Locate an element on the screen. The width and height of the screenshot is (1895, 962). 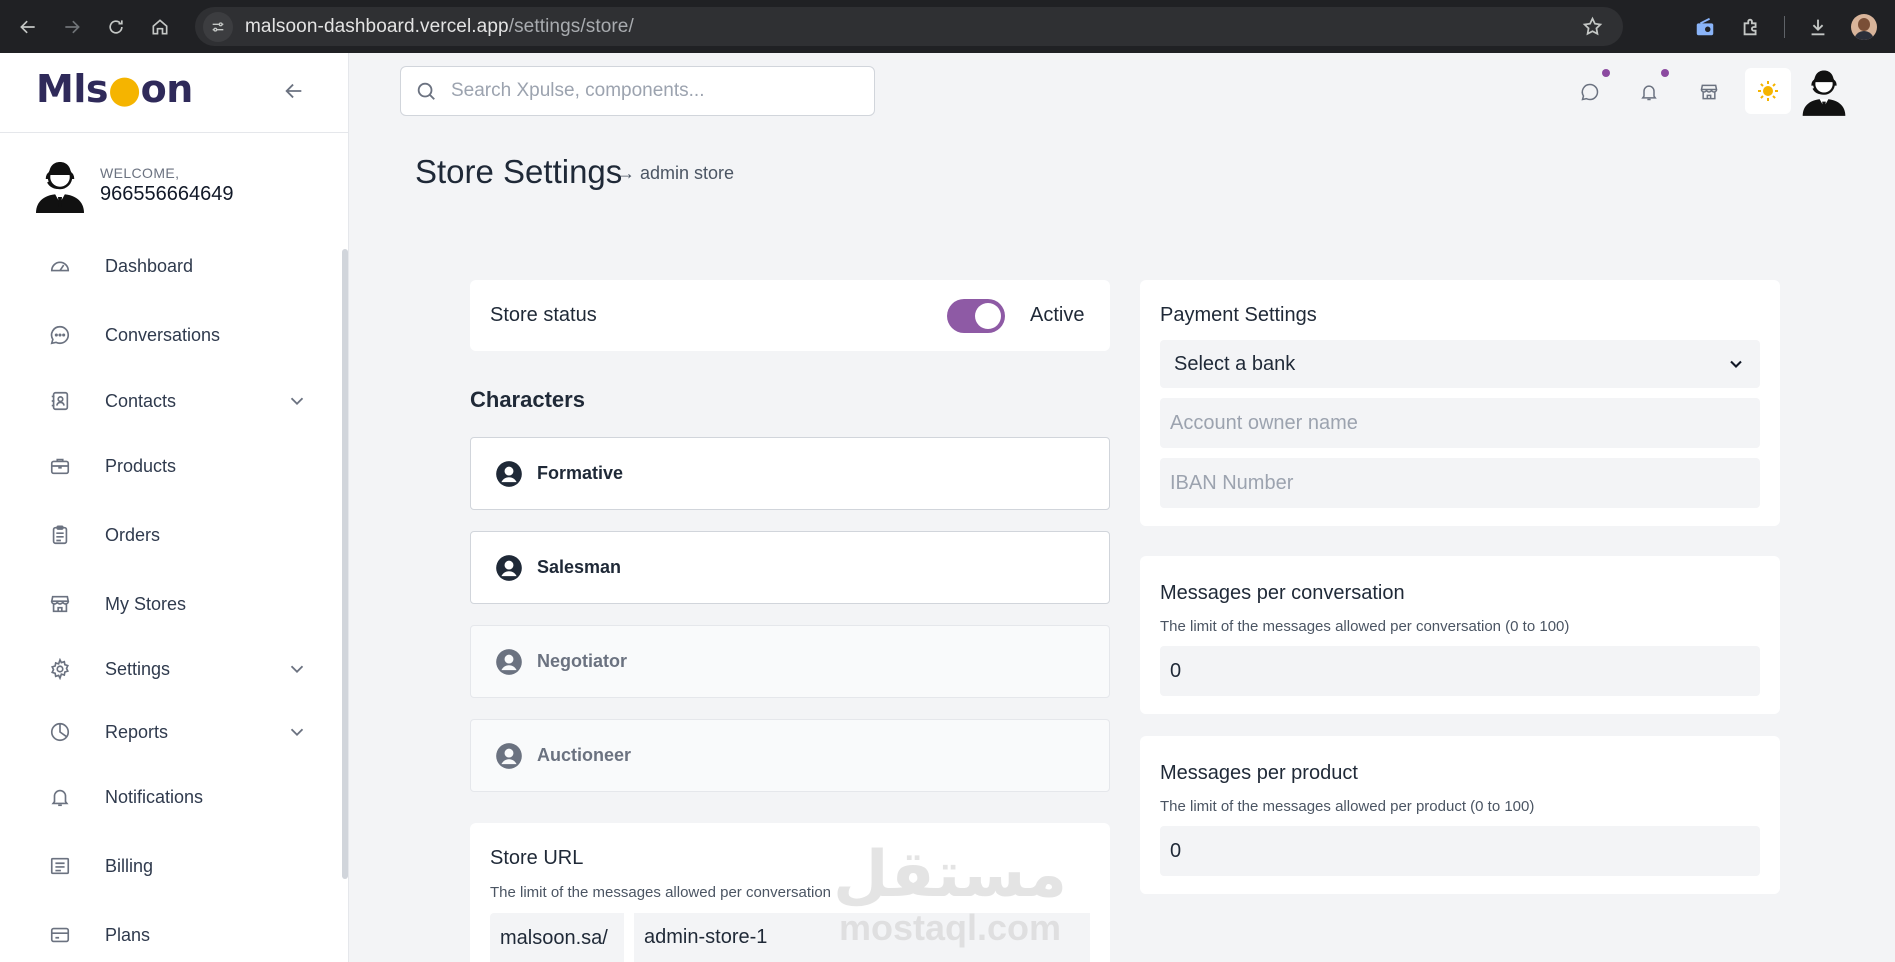
store-status-card: Store status Active is located at coordinates (790, 315).